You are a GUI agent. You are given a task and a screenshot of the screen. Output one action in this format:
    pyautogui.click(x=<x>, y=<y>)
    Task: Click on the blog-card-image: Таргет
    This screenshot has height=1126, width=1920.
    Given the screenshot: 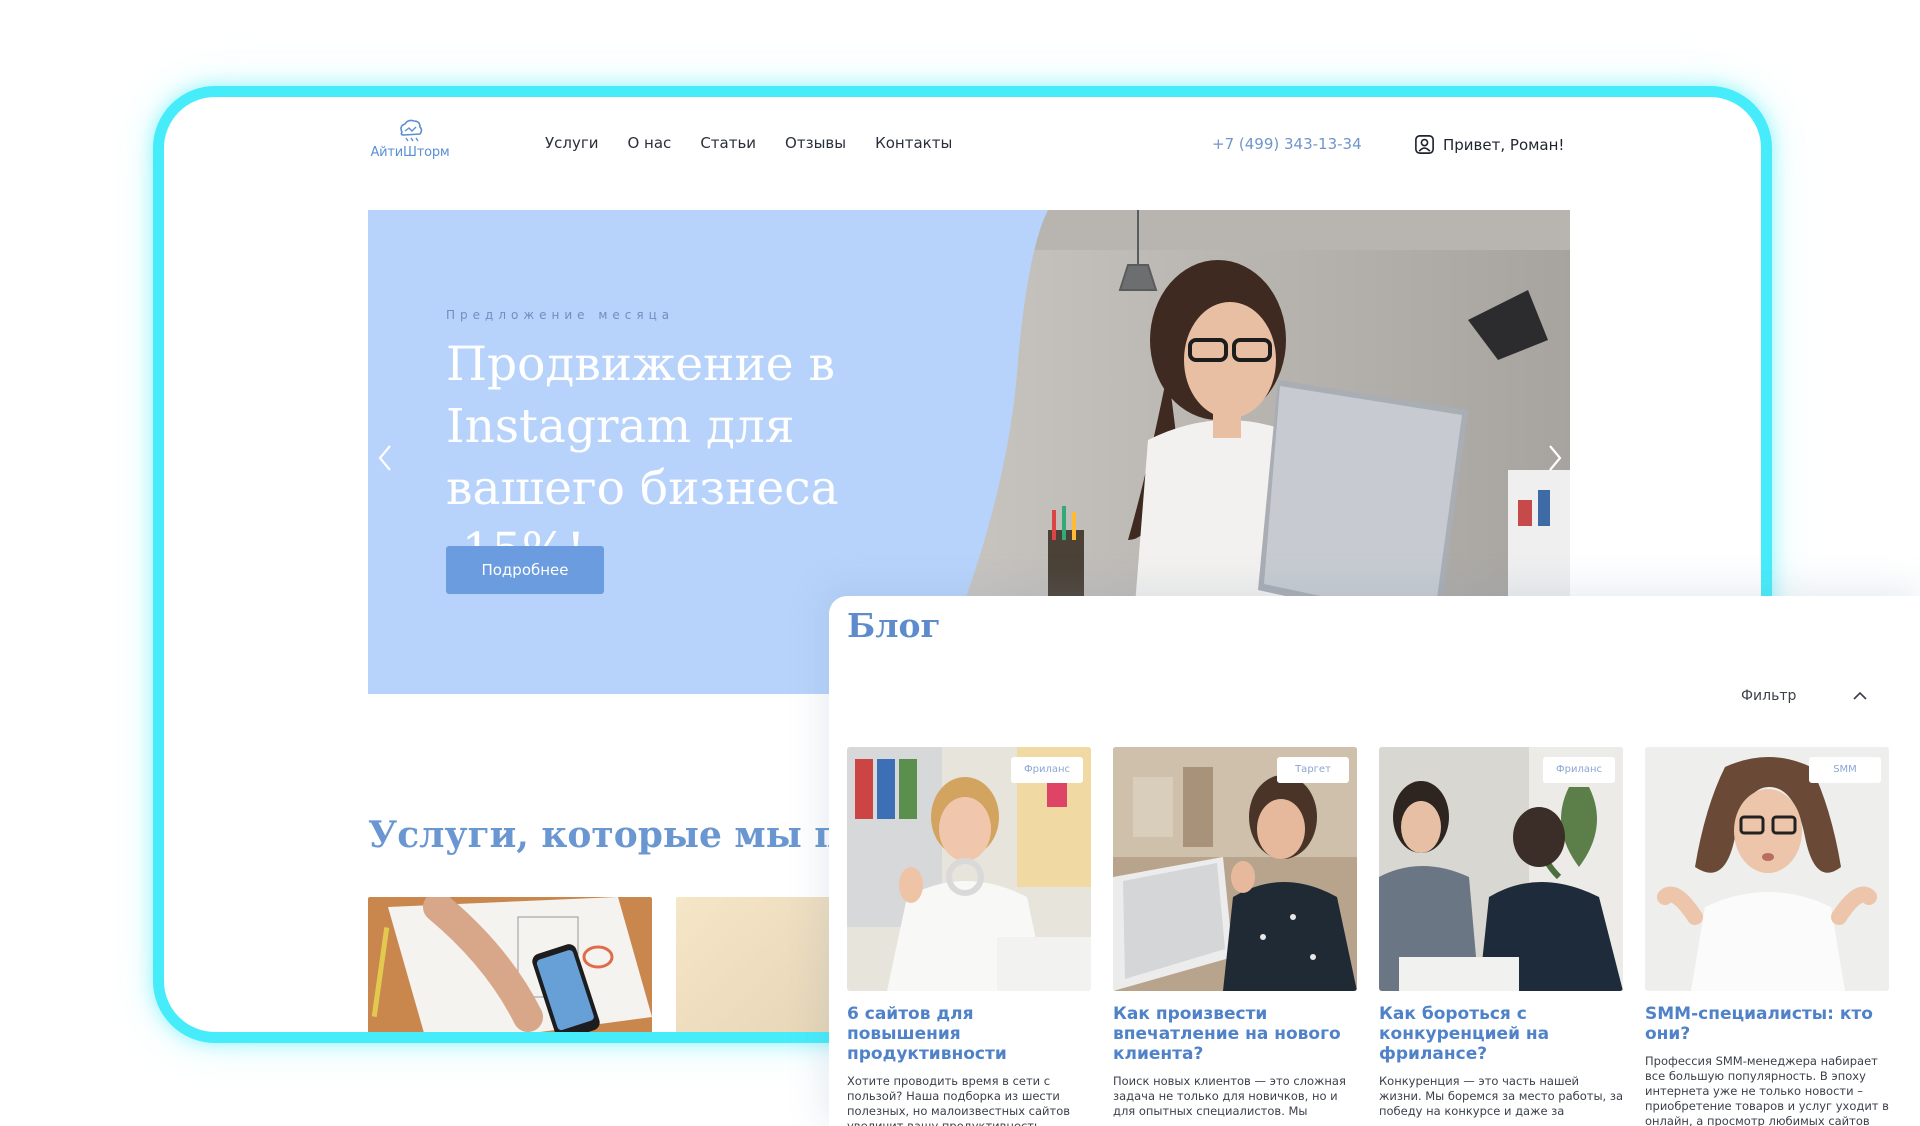 What is the action you would take?
    pyautogui.click(x=1235, y=869)
    